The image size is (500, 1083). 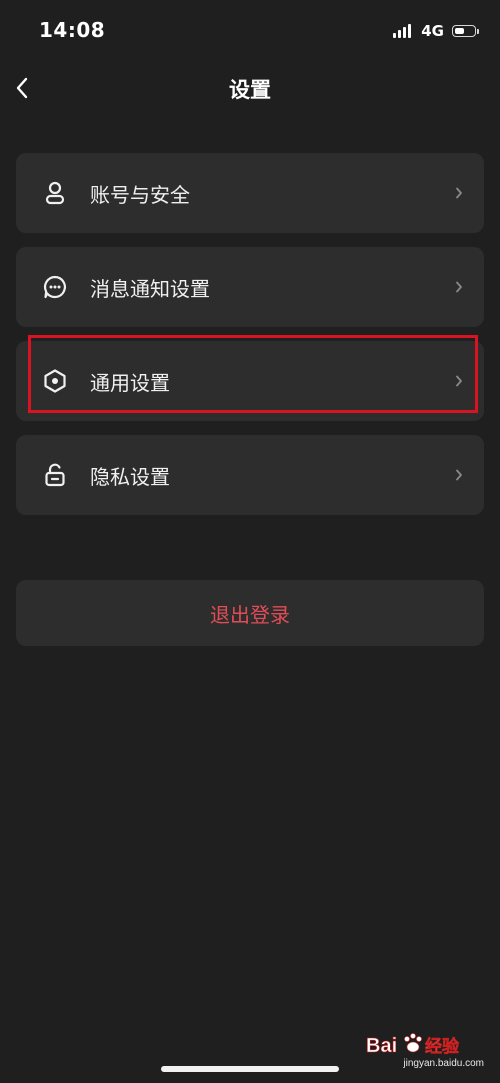 What do you see at coordinates (413, 1045) in the screenshot?
I see `baidu-logo-icon: Bai 经验` at bounding box center [413, 1045].